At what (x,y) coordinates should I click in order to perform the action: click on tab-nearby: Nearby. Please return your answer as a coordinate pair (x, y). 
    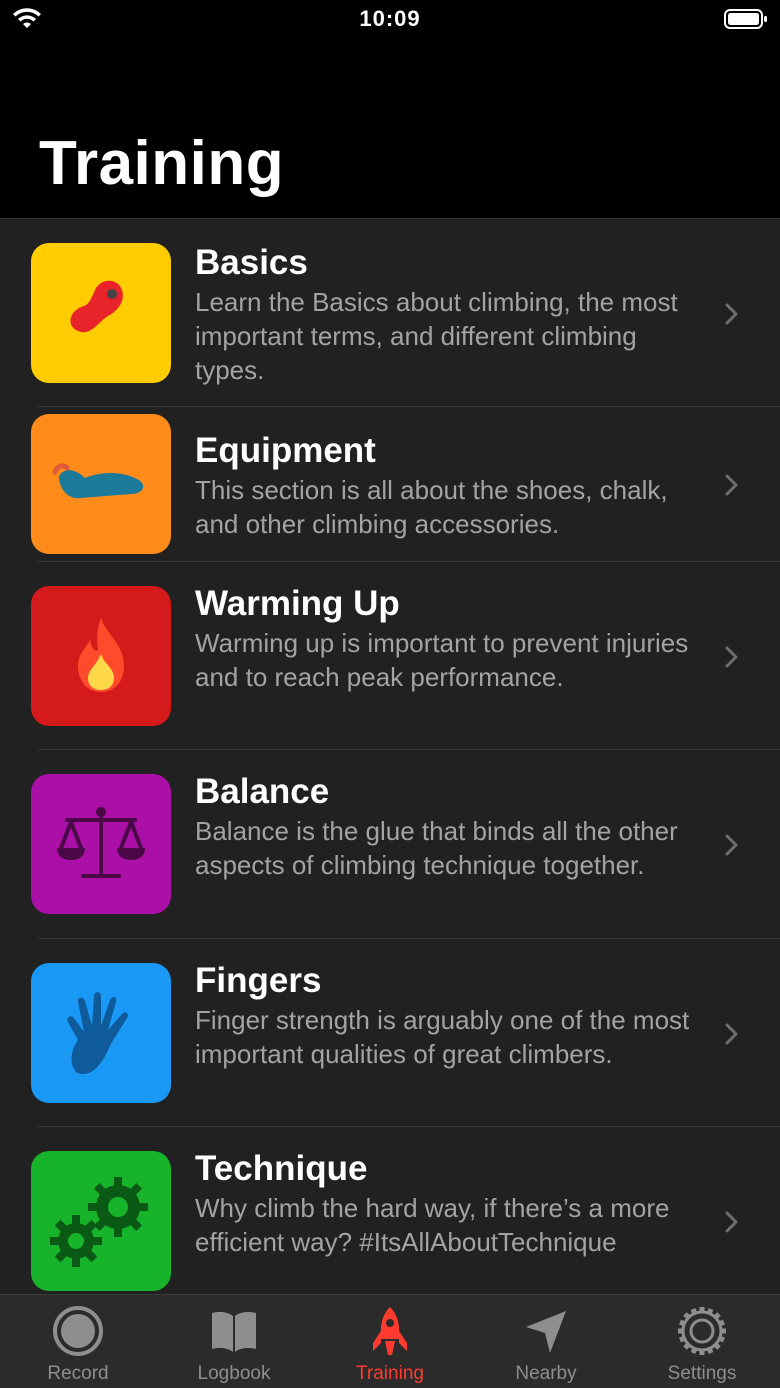
    Looking at the image, I should click on (546, 1341).